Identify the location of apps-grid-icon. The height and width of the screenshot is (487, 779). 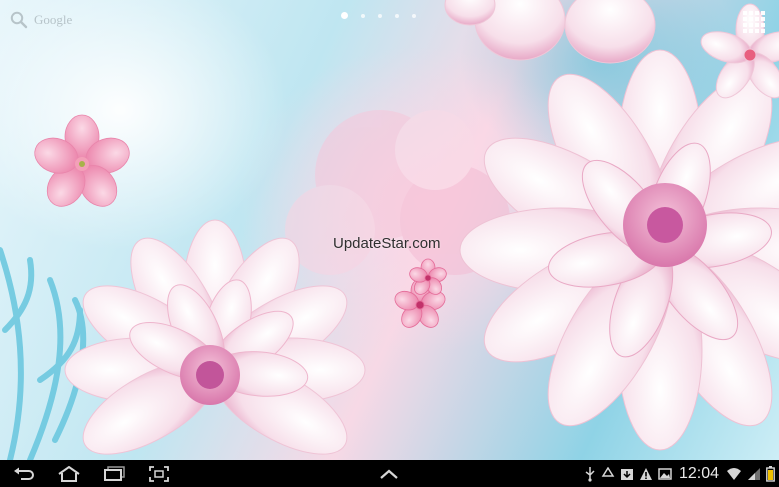
(755, 23).